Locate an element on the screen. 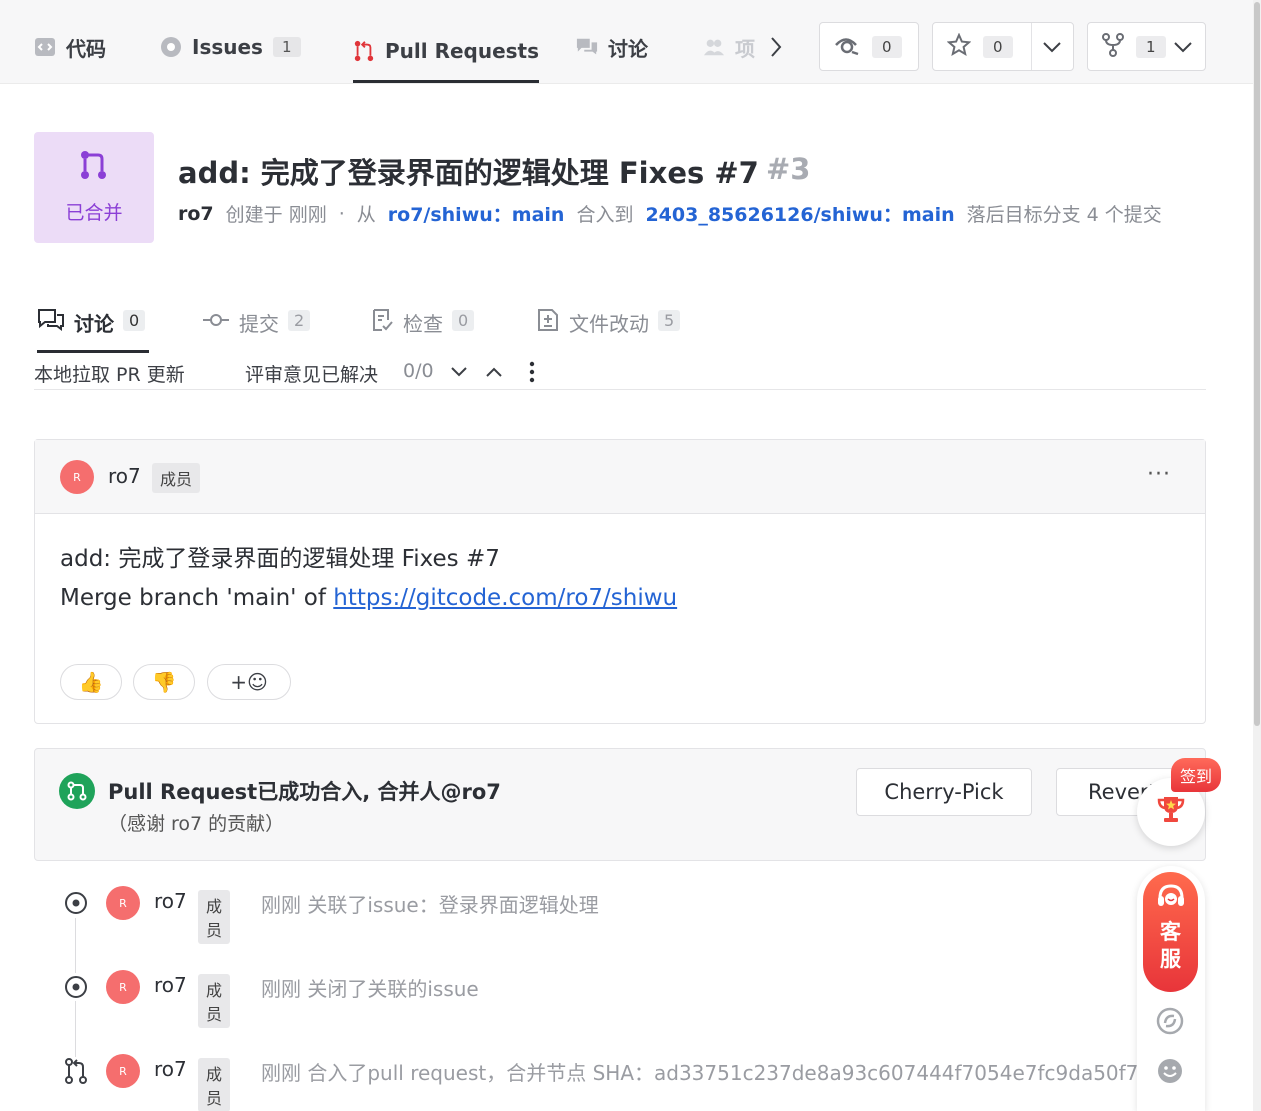  target-branch-link: 2403_85626126/shiwu：main is located at coordinates (799, 213).